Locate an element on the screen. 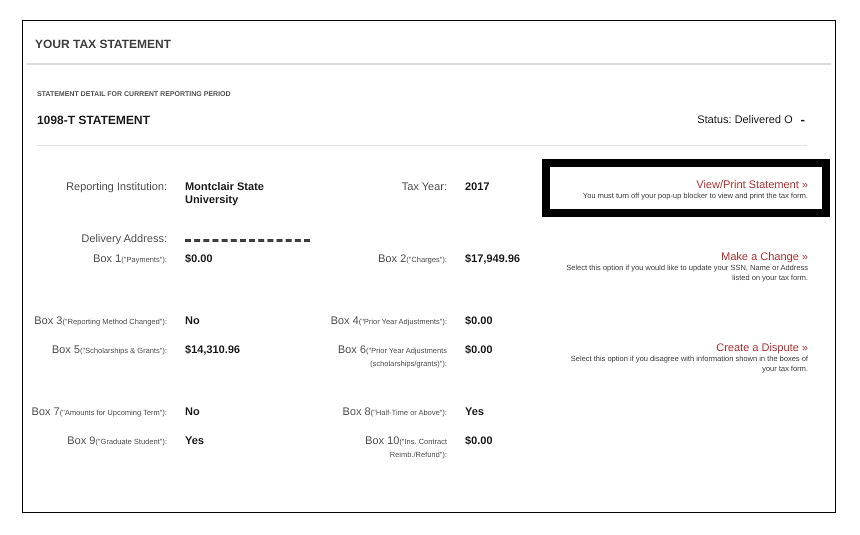 The image size is (860, 535). action-link: Create a Dispute » is located at coordinates (683, 348).